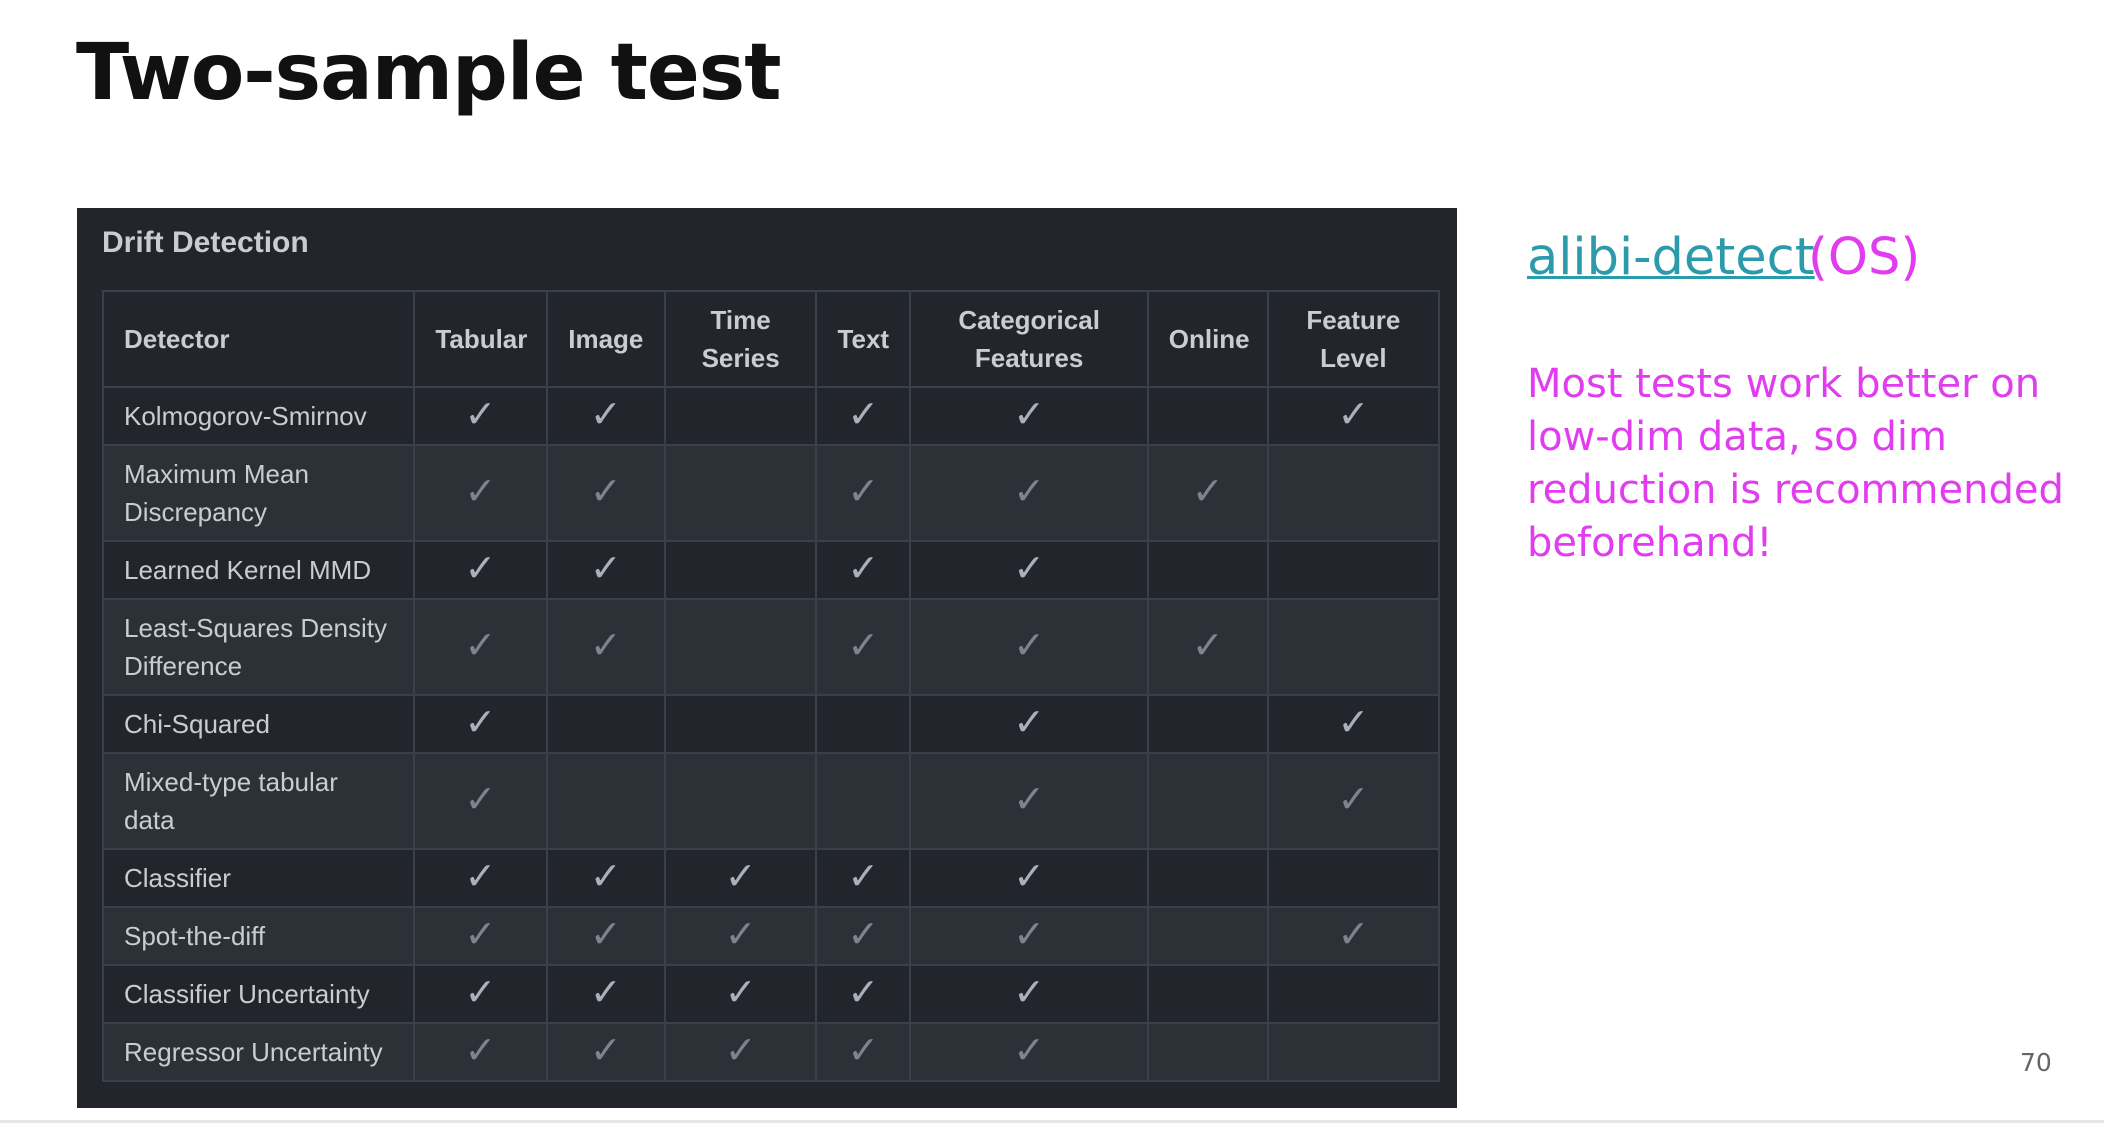  I want to click on open-source-label: (OS), so click(1864, 257).